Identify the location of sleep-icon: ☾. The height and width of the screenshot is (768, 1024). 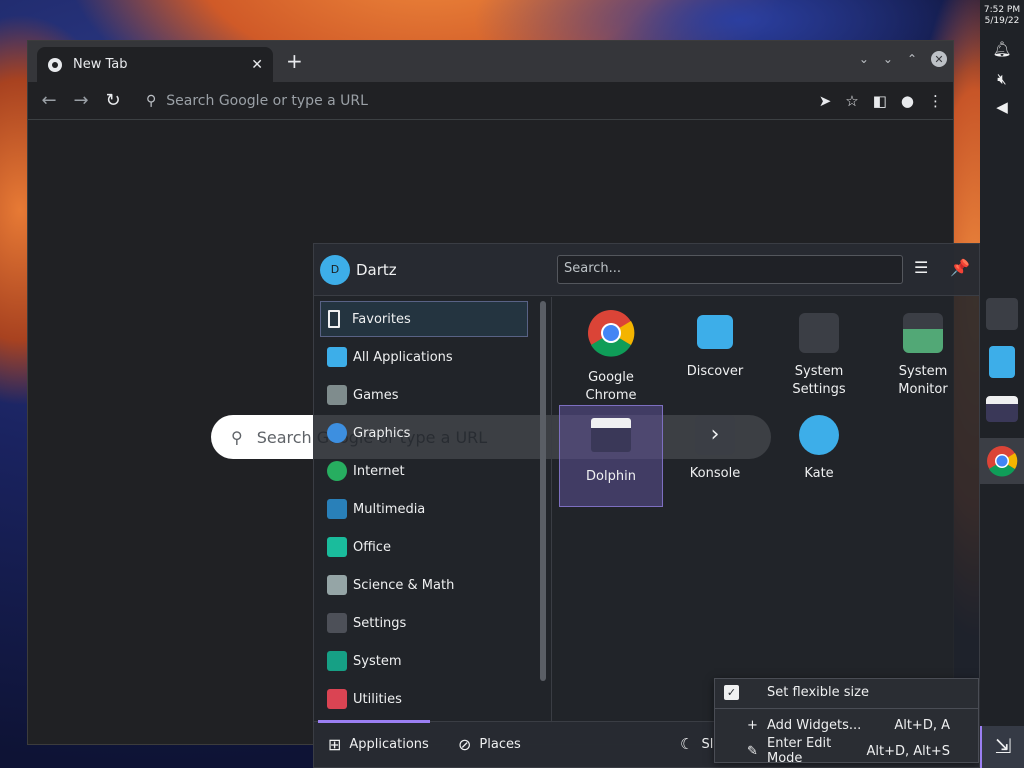
(687, 744).